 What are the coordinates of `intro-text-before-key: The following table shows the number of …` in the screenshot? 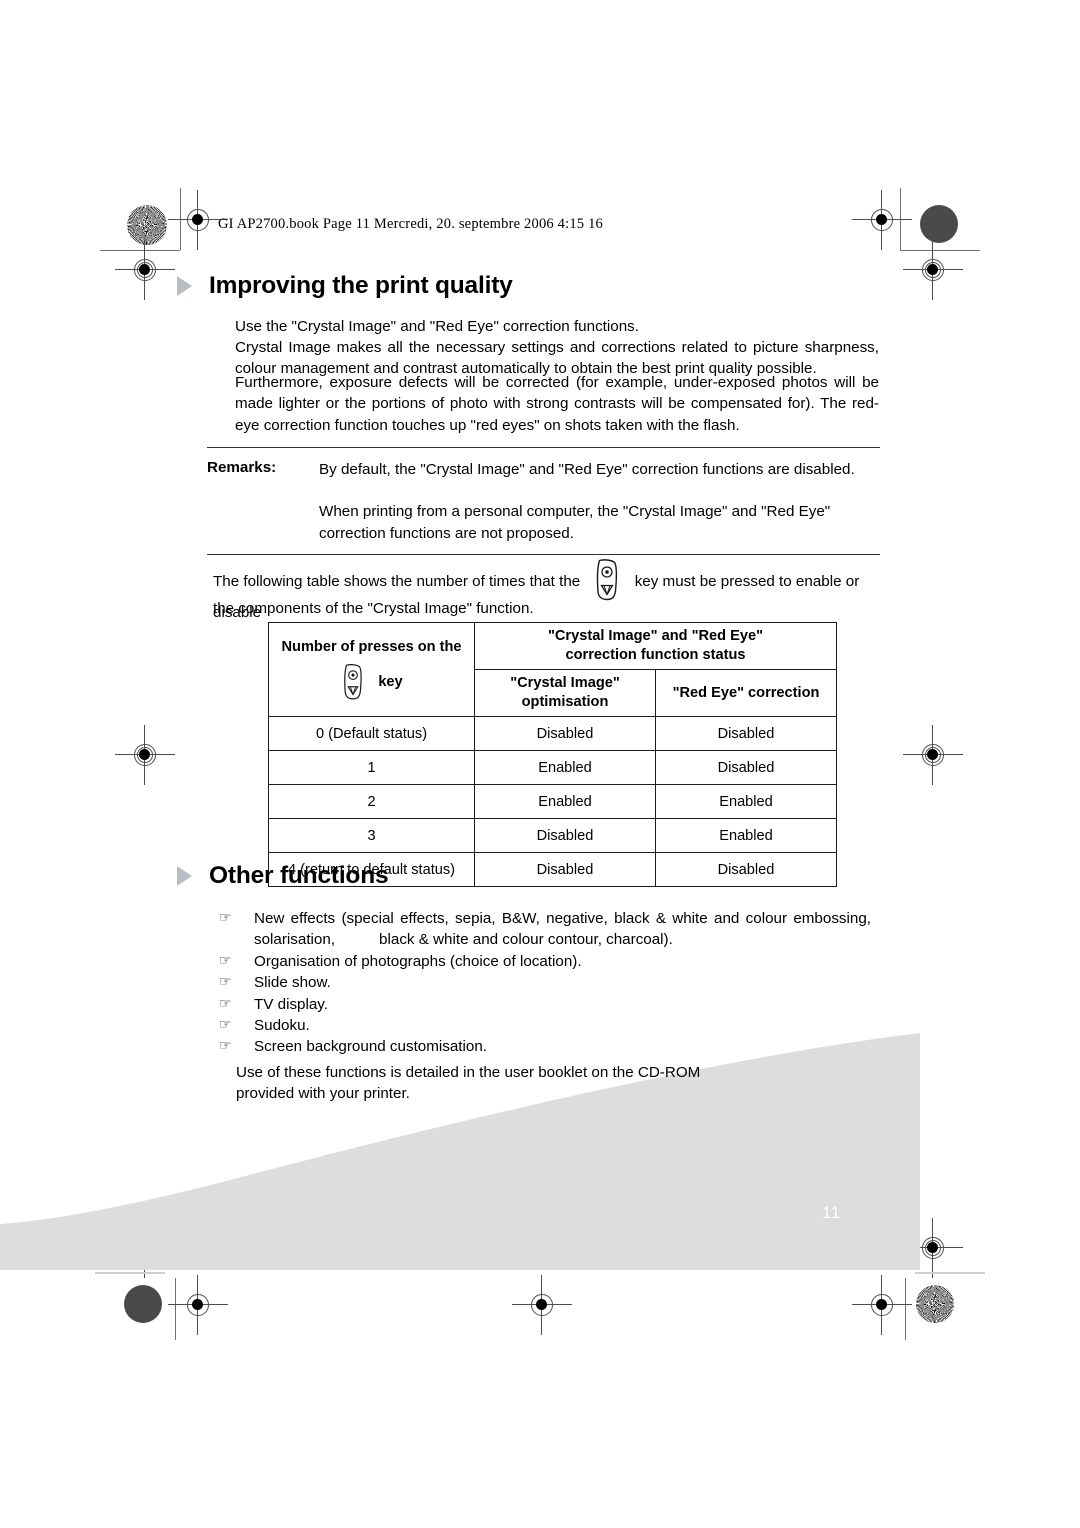 It's located at (397, 581).